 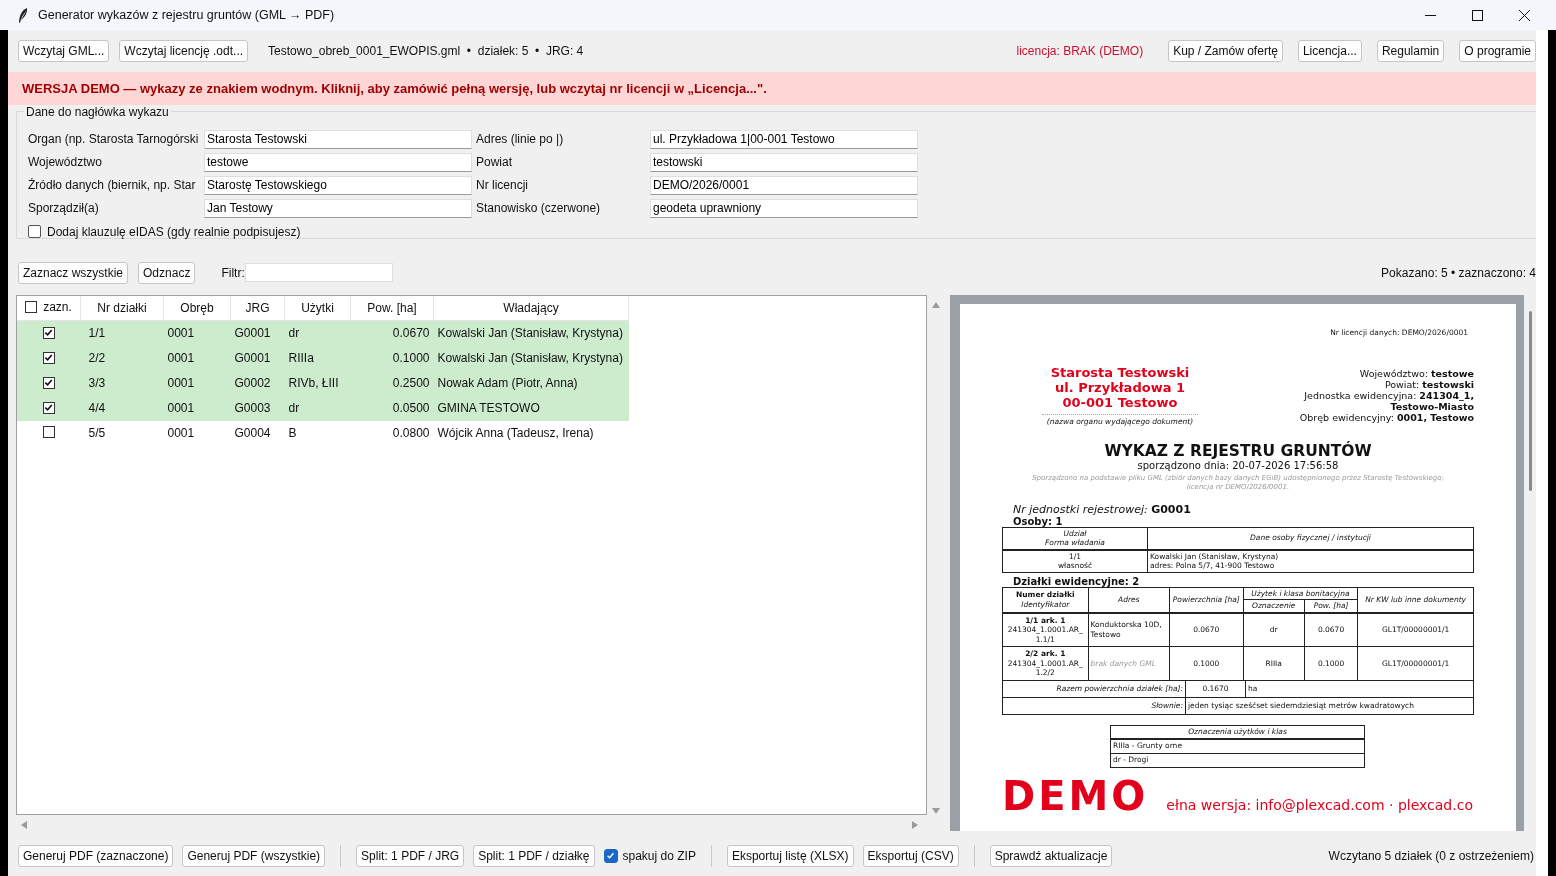 I want to click on table-cell: G0004, so click(x=257, y=433).